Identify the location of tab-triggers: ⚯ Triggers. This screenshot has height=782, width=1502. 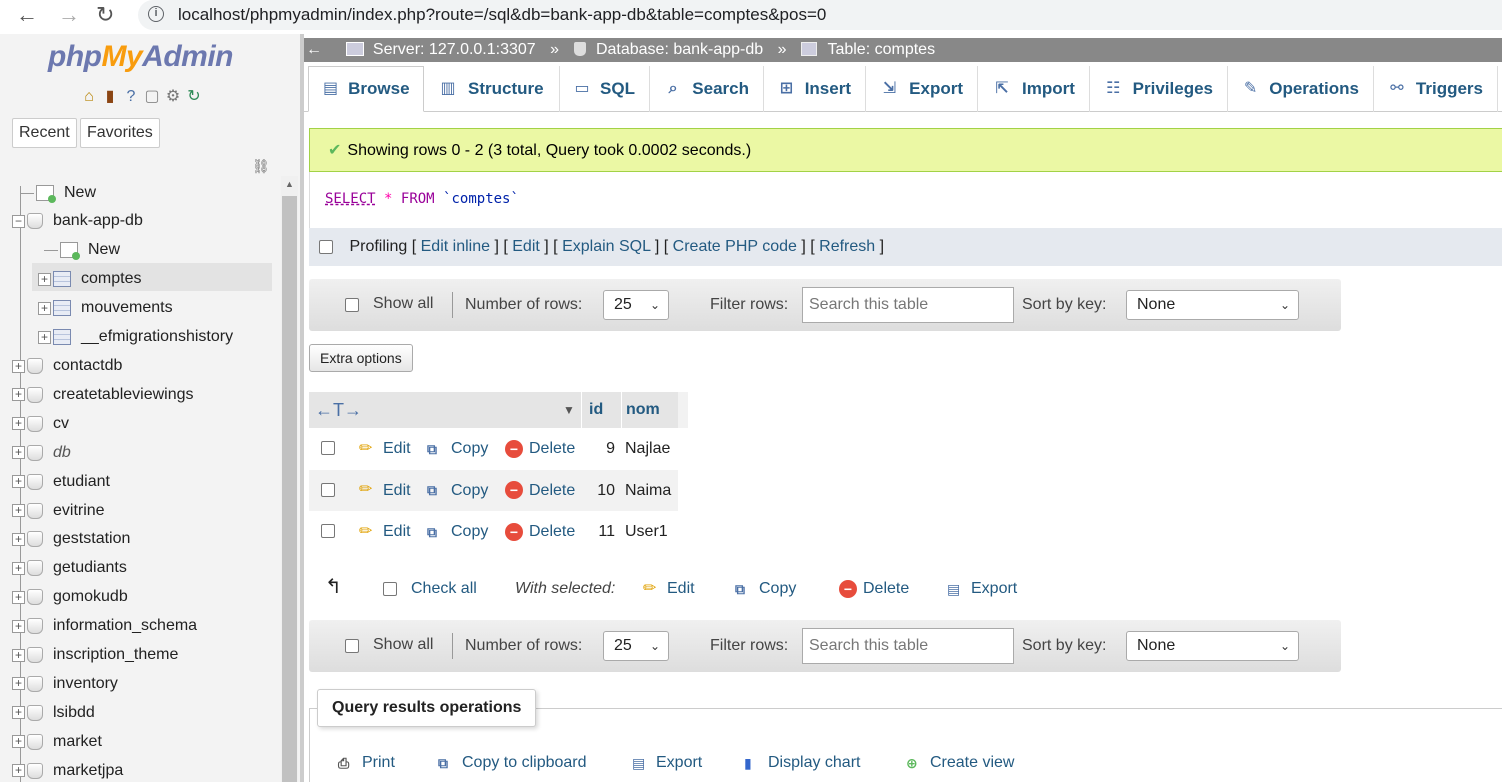
(1436, 89).